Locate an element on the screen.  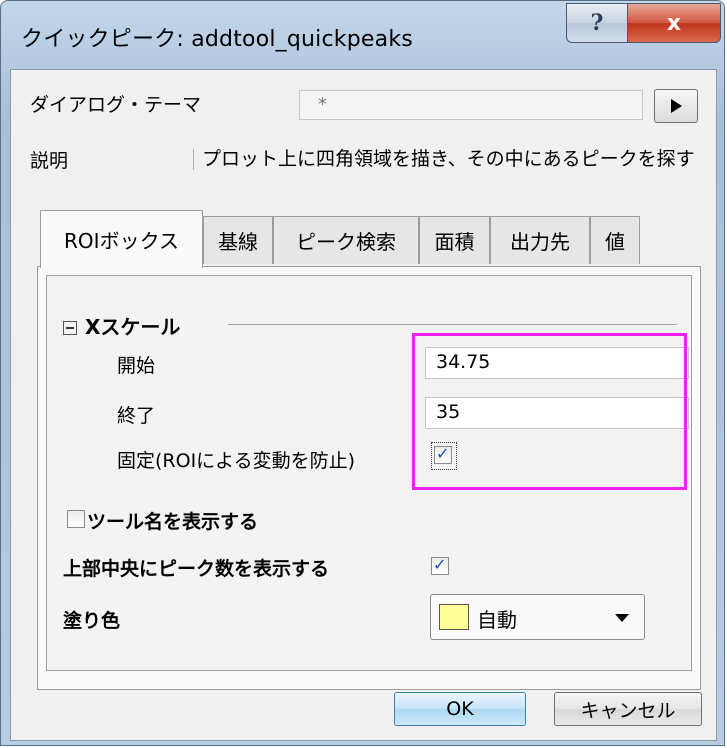
close-icon: x is located at coordinates (674, 23).